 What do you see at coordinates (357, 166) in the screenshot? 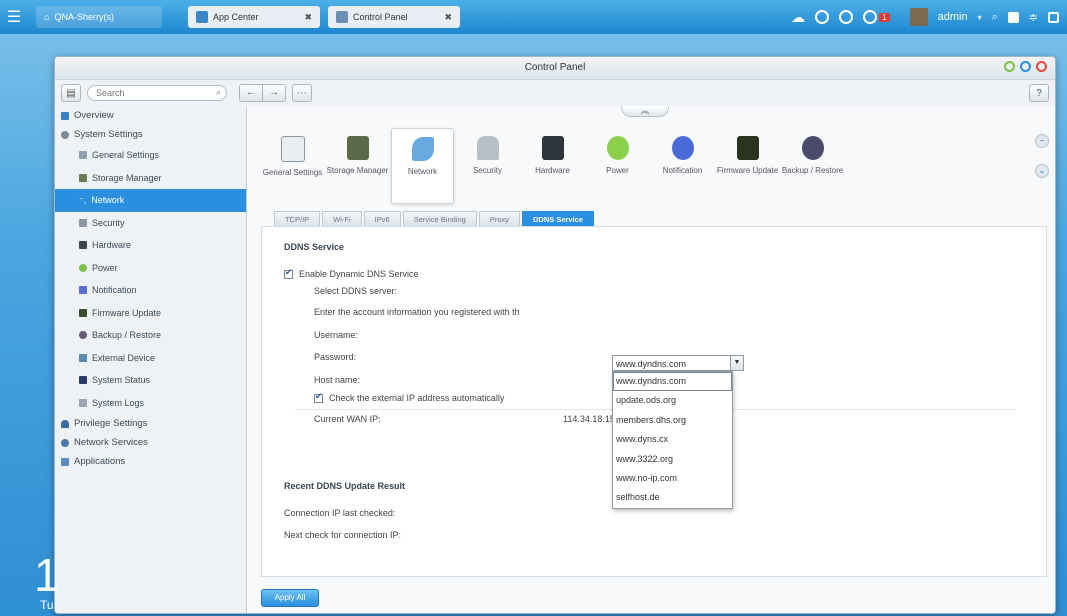
I see `icon-storage-manager: Storage Manager` at bounding box center [357, 166].